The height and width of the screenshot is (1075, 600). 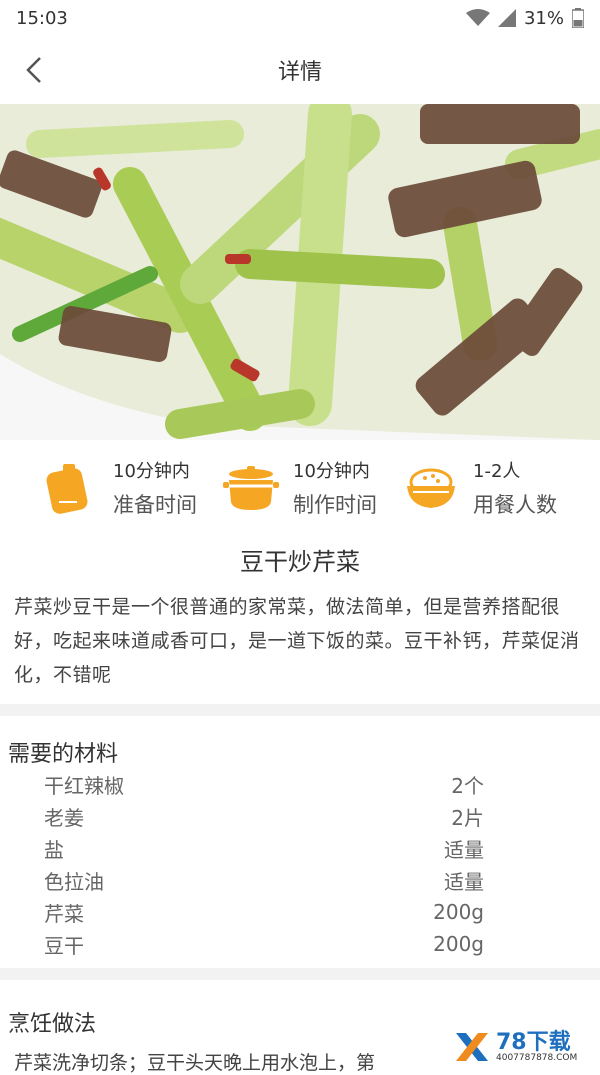 I want to click on ingredient-name: 老姜, so click(x=64, y=817).